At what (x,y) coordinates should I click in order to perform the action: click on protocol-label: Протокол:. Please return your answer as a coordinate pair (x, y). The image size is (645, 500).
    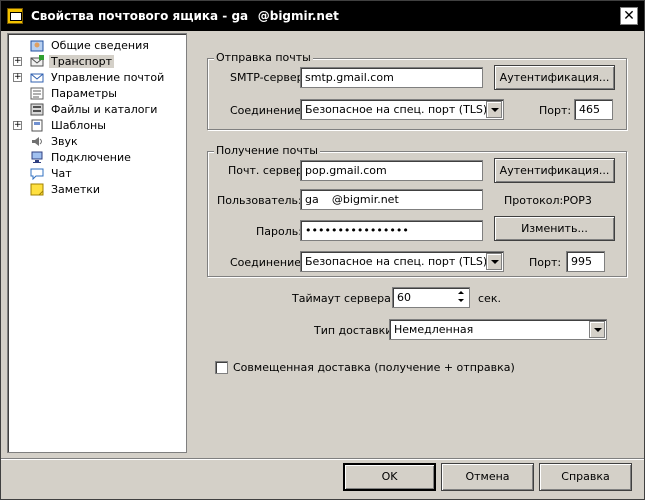
    Looking at the image, I should click on (534, 200).